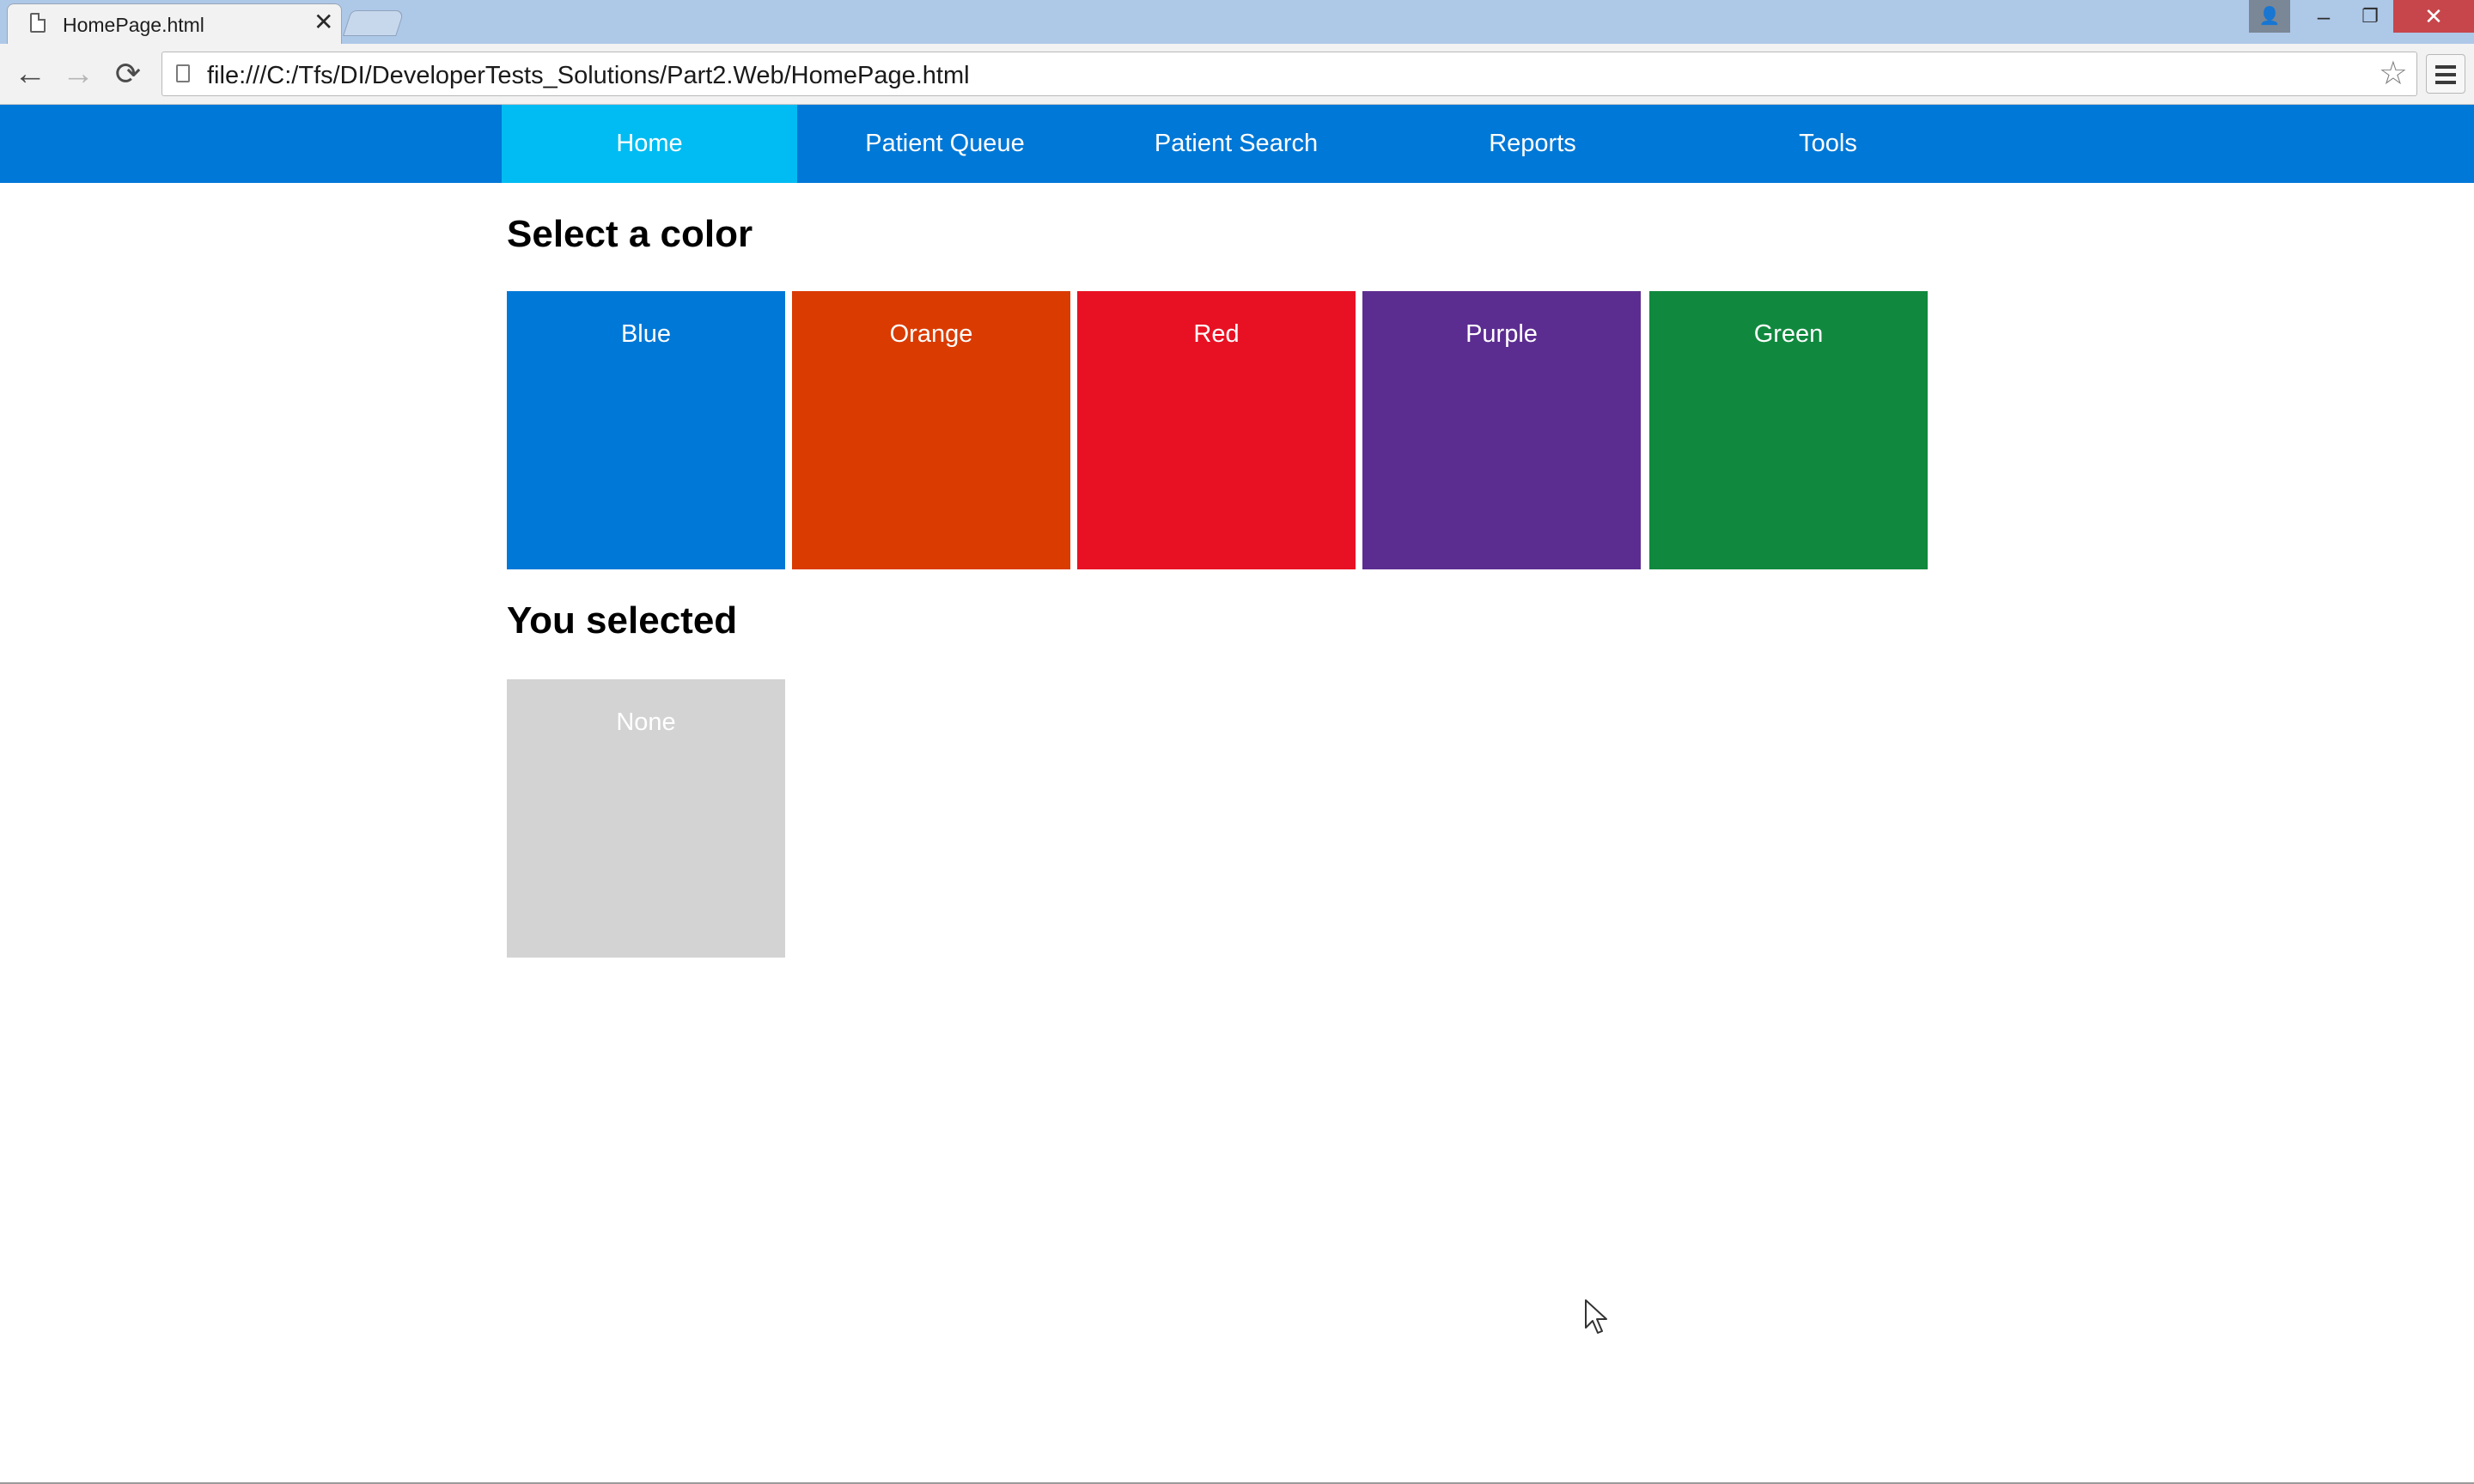 This screenshot has width=2474, height=1484. What do you see at coordinates (630, 234) in the screenshot?
I see `select-color-heading: Select a color` at bounding box center [630, 234].